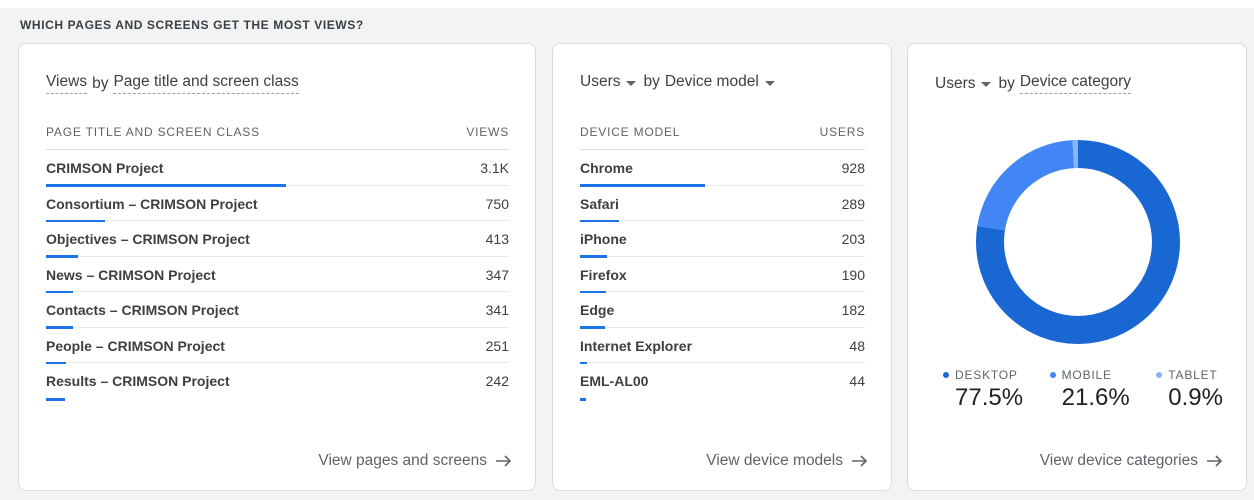 The width and height of the screenshot is (1254, 500). I want to click on row-label: iPhone, so click(603, 239).